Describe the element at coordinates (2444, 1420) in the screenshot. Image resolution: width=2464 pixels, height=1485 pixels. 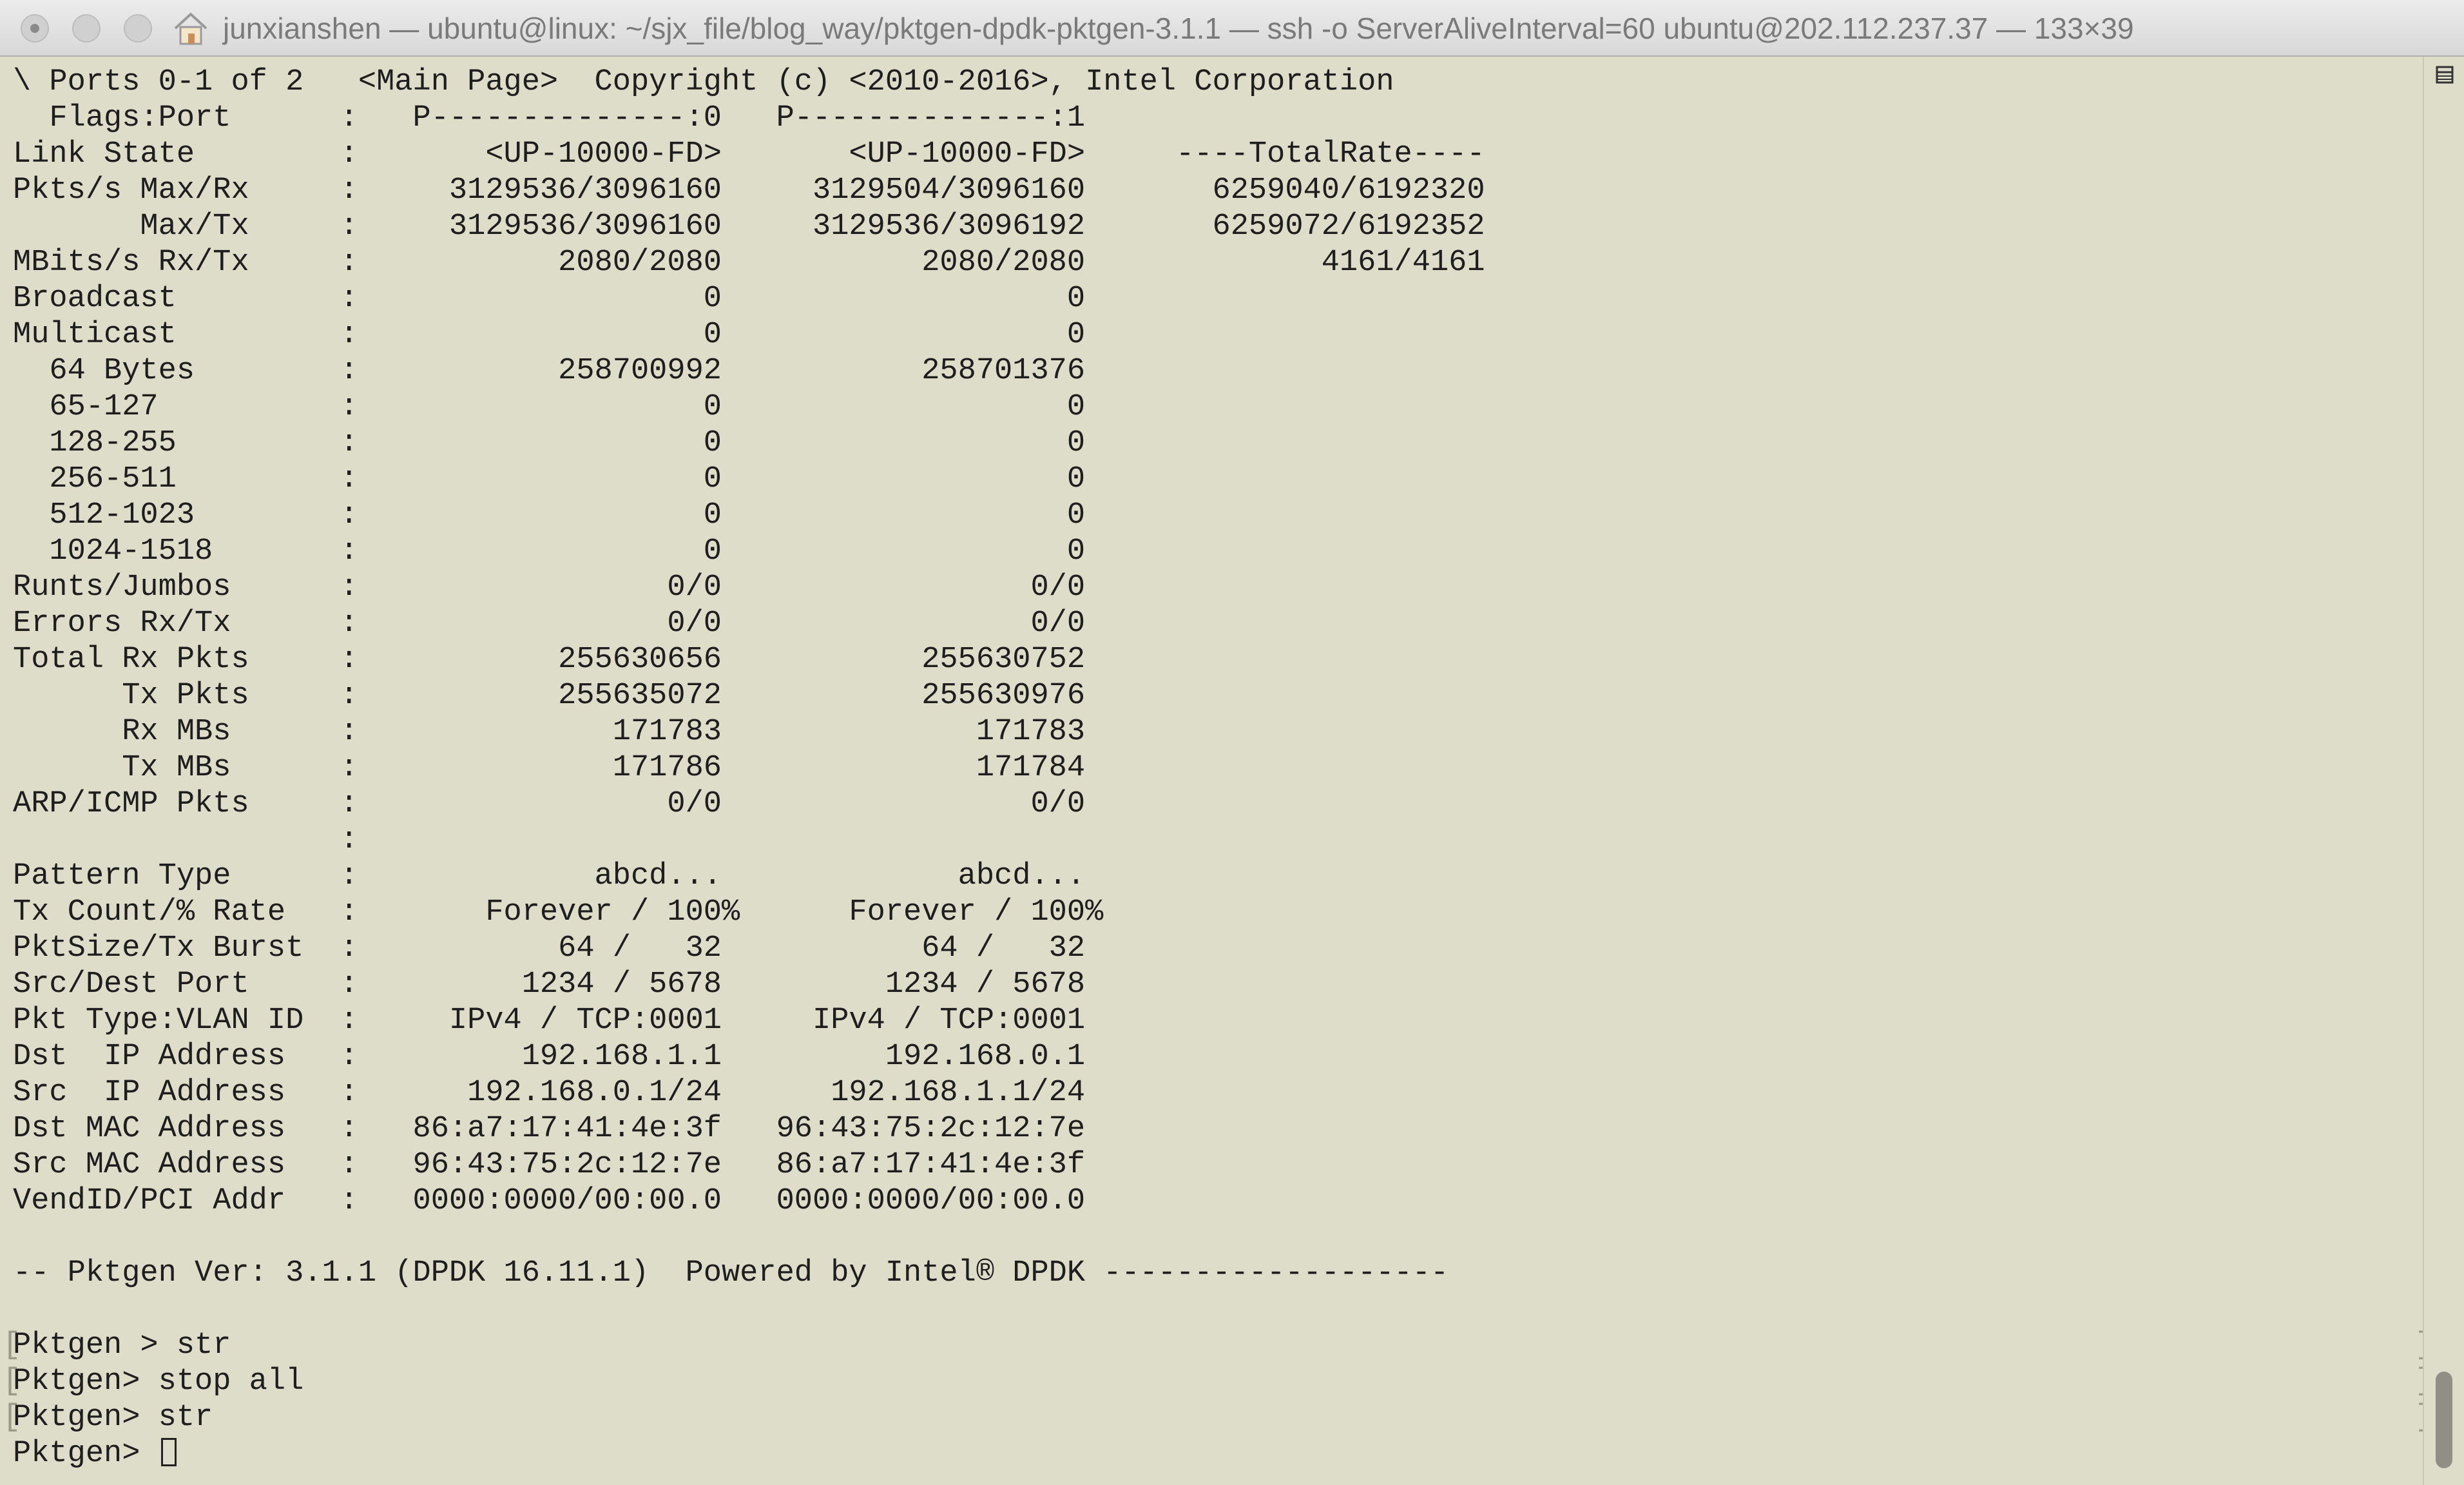
I see `scrollbar-thumb` at that location.